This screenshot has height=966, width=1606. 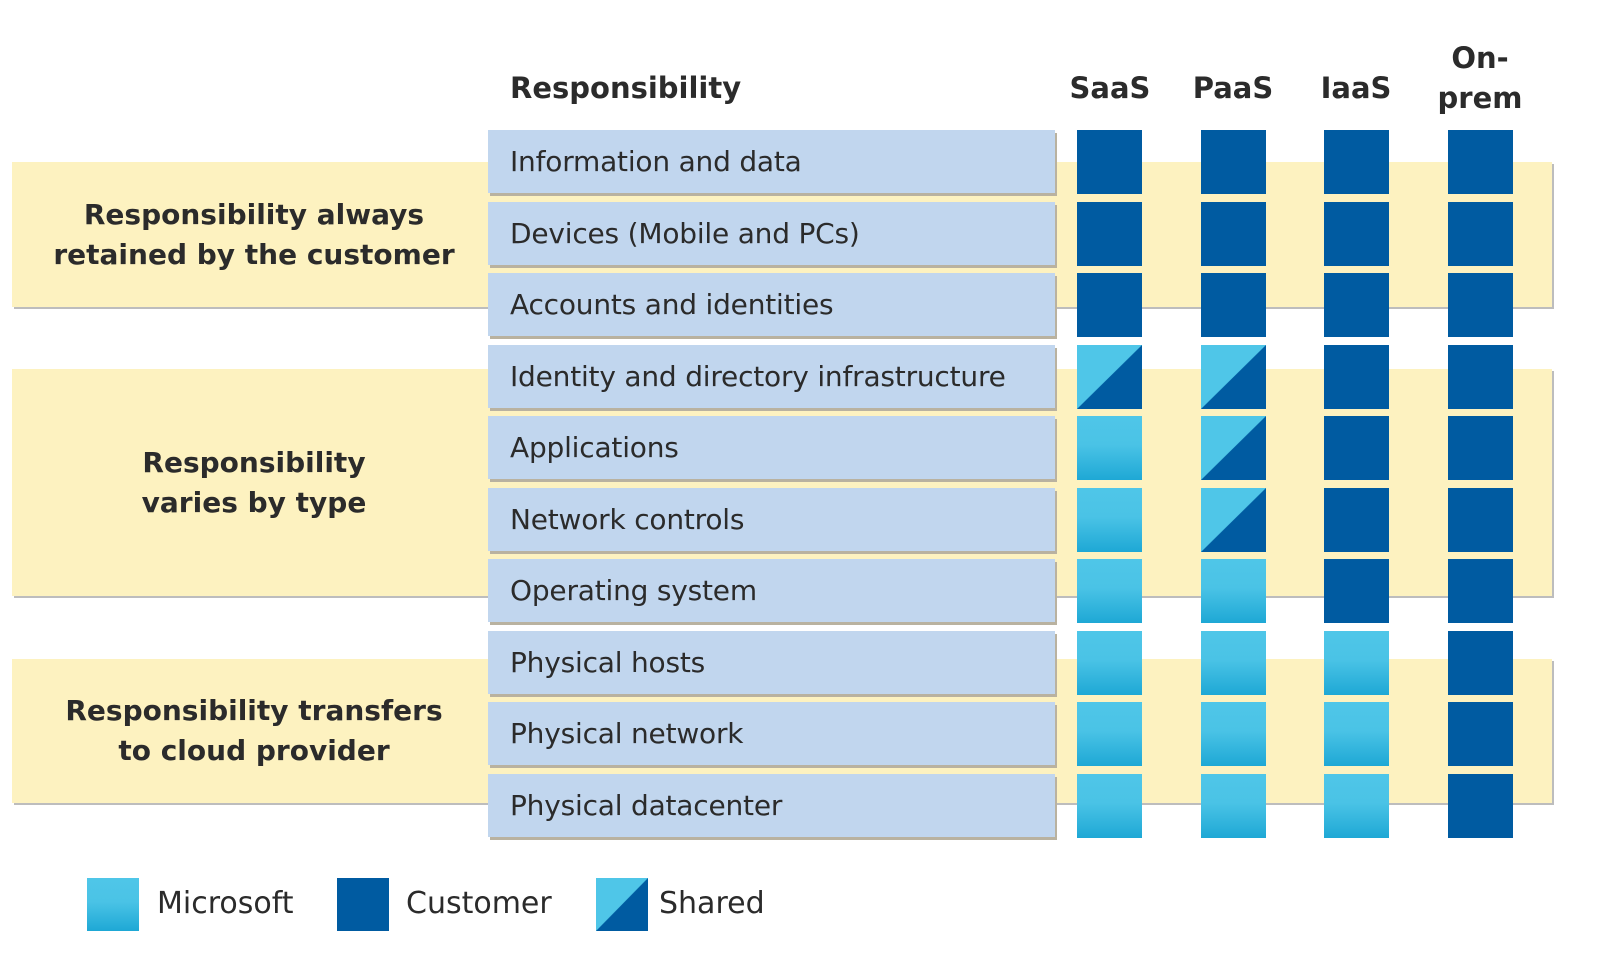 I want to click on responsibility-header: Responsibility, so click(x=626, y=88).